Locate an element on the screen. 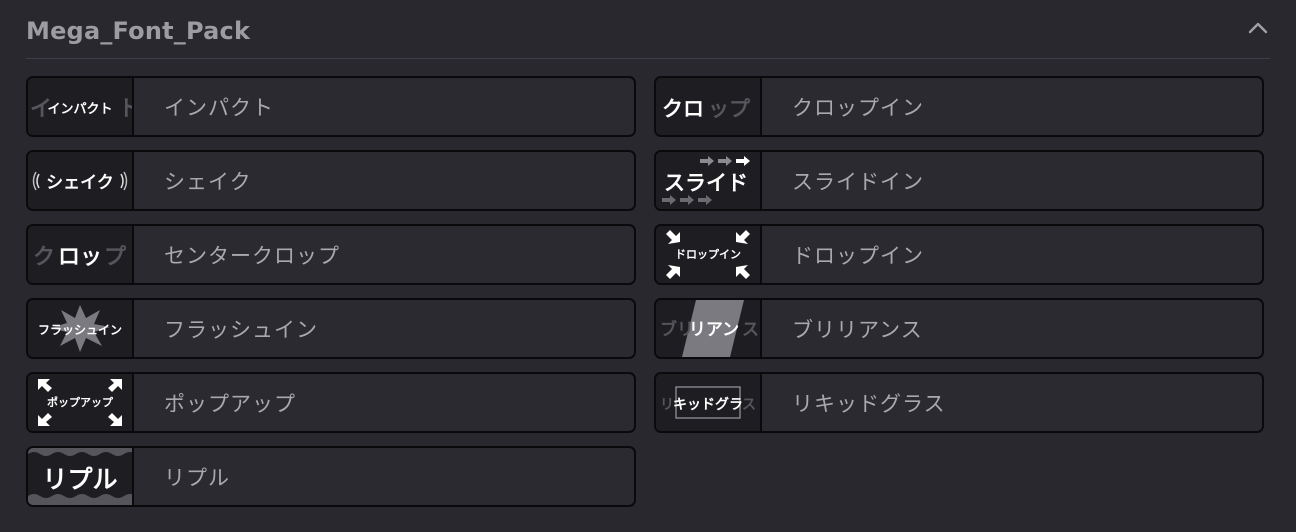  thumbnail-liquid-glass: リ キッドグラ ス is located at coordinates (709, 402).